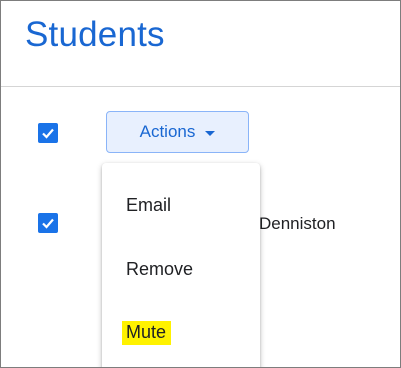 The height and width of the screenshot is (368, 401). Describe the element at coordinates (167, 131) in the screenshot. I see `actions-button-label: Actions` at that location.